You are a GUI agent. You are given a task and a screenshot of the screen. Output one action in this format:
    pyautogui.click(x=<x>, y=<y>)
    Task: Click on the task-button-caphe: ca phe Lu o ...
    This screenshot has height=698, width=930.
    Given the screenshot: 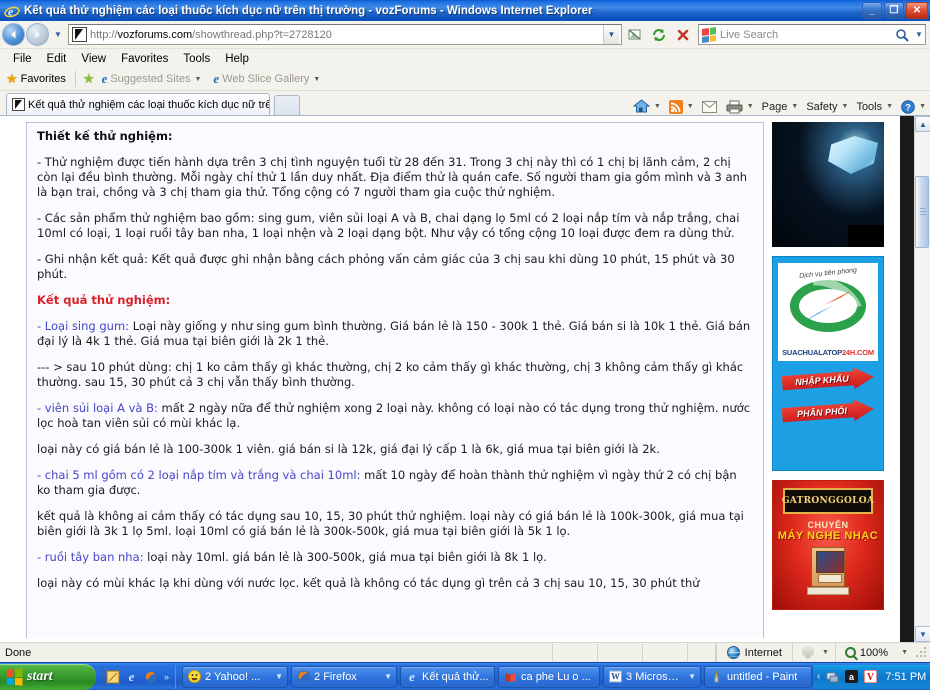 What is the action you would take?
    pyautogui.click(x=549, y=676)
    